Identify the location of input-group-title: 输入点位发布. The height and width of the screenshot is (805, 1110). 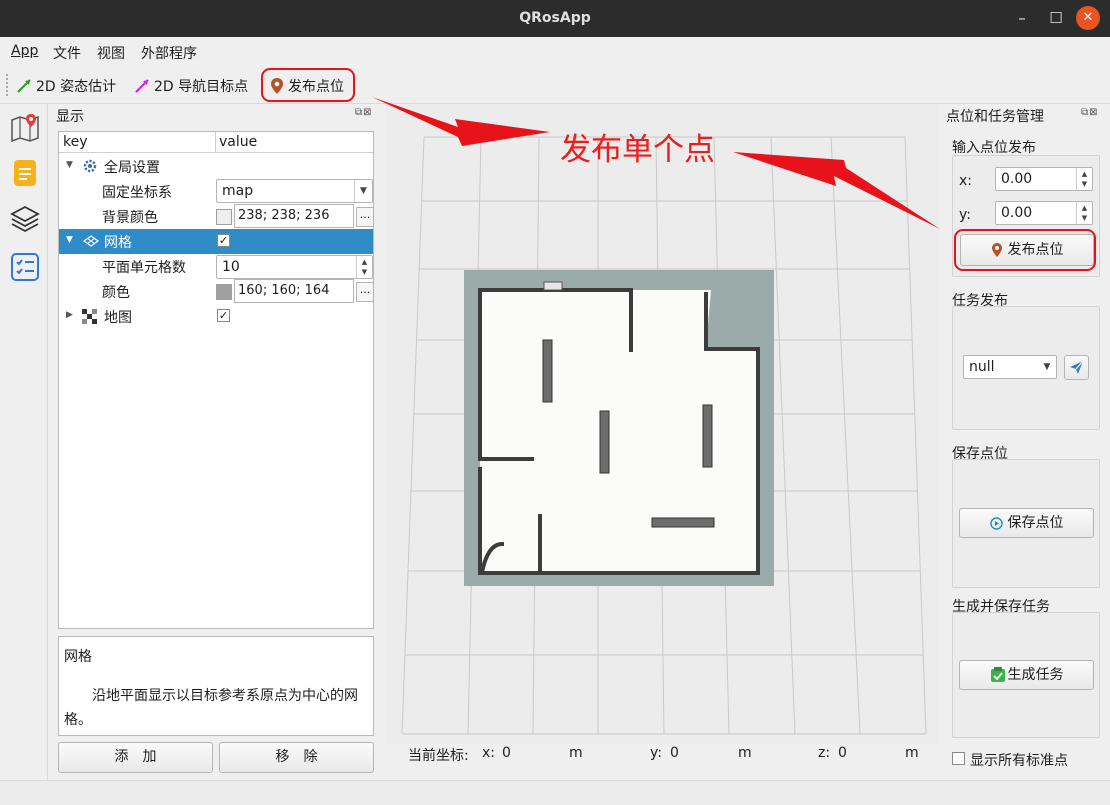
(994, 148).